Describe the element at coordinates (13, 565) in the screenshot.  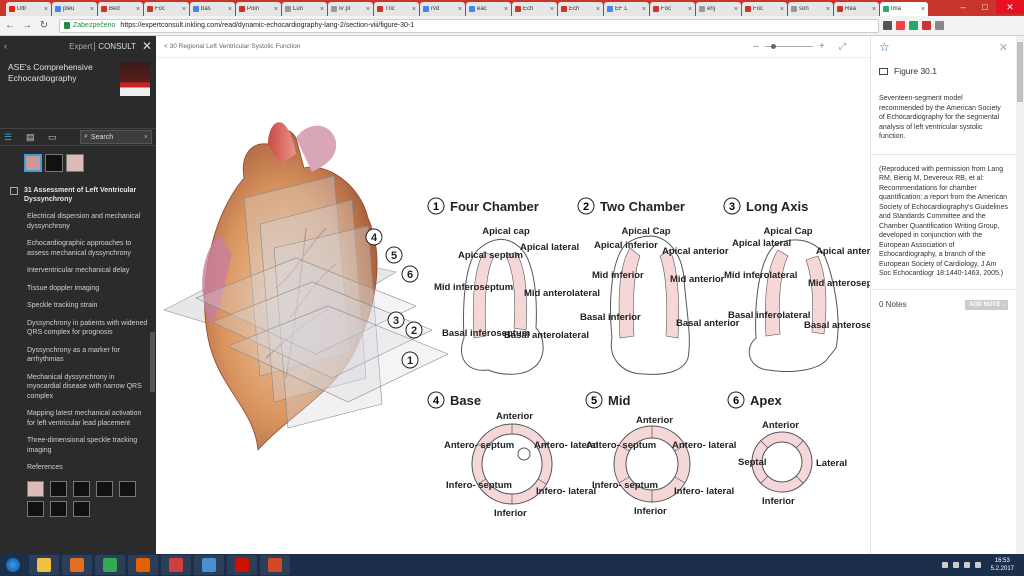
I see `start-button` at that location.